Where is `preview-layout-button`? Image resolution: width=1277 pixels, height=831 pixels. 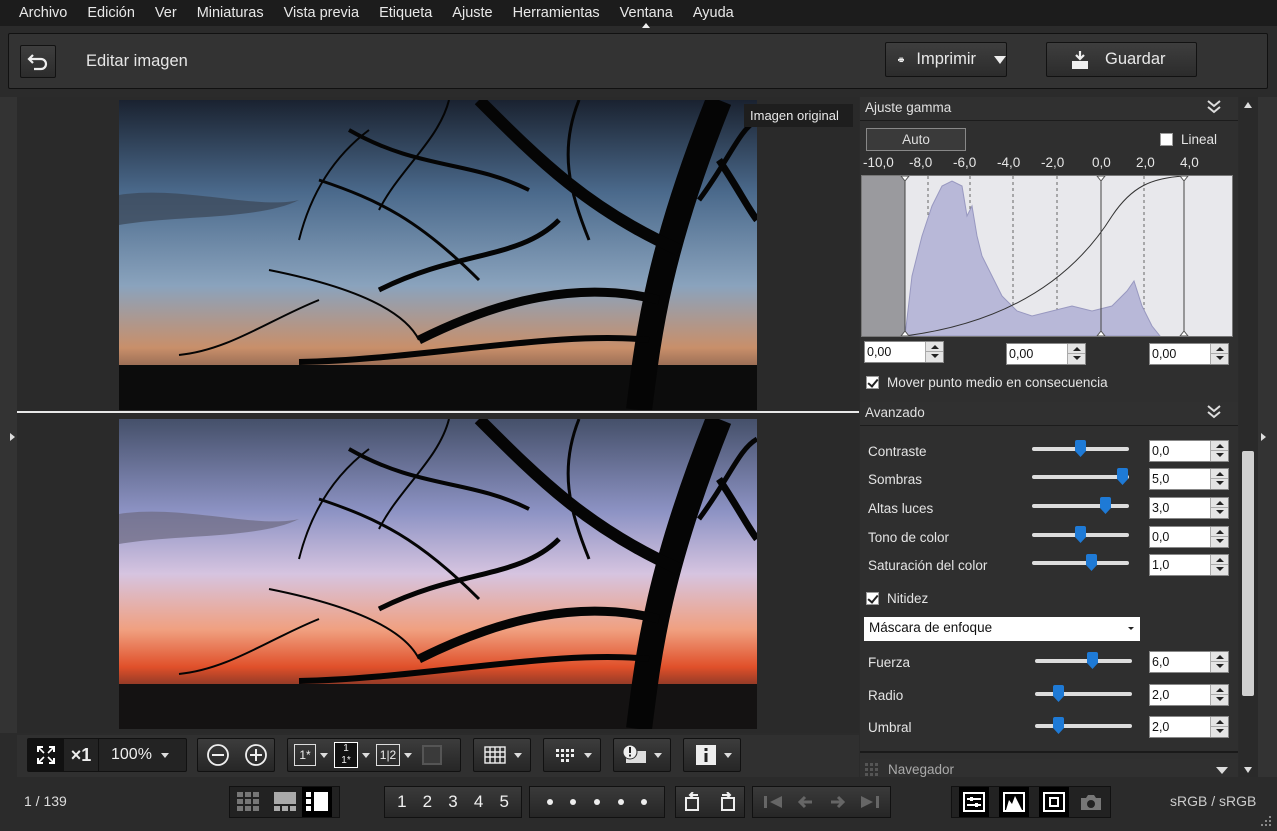
preview-layout-button is located at coordinates (317, 802).